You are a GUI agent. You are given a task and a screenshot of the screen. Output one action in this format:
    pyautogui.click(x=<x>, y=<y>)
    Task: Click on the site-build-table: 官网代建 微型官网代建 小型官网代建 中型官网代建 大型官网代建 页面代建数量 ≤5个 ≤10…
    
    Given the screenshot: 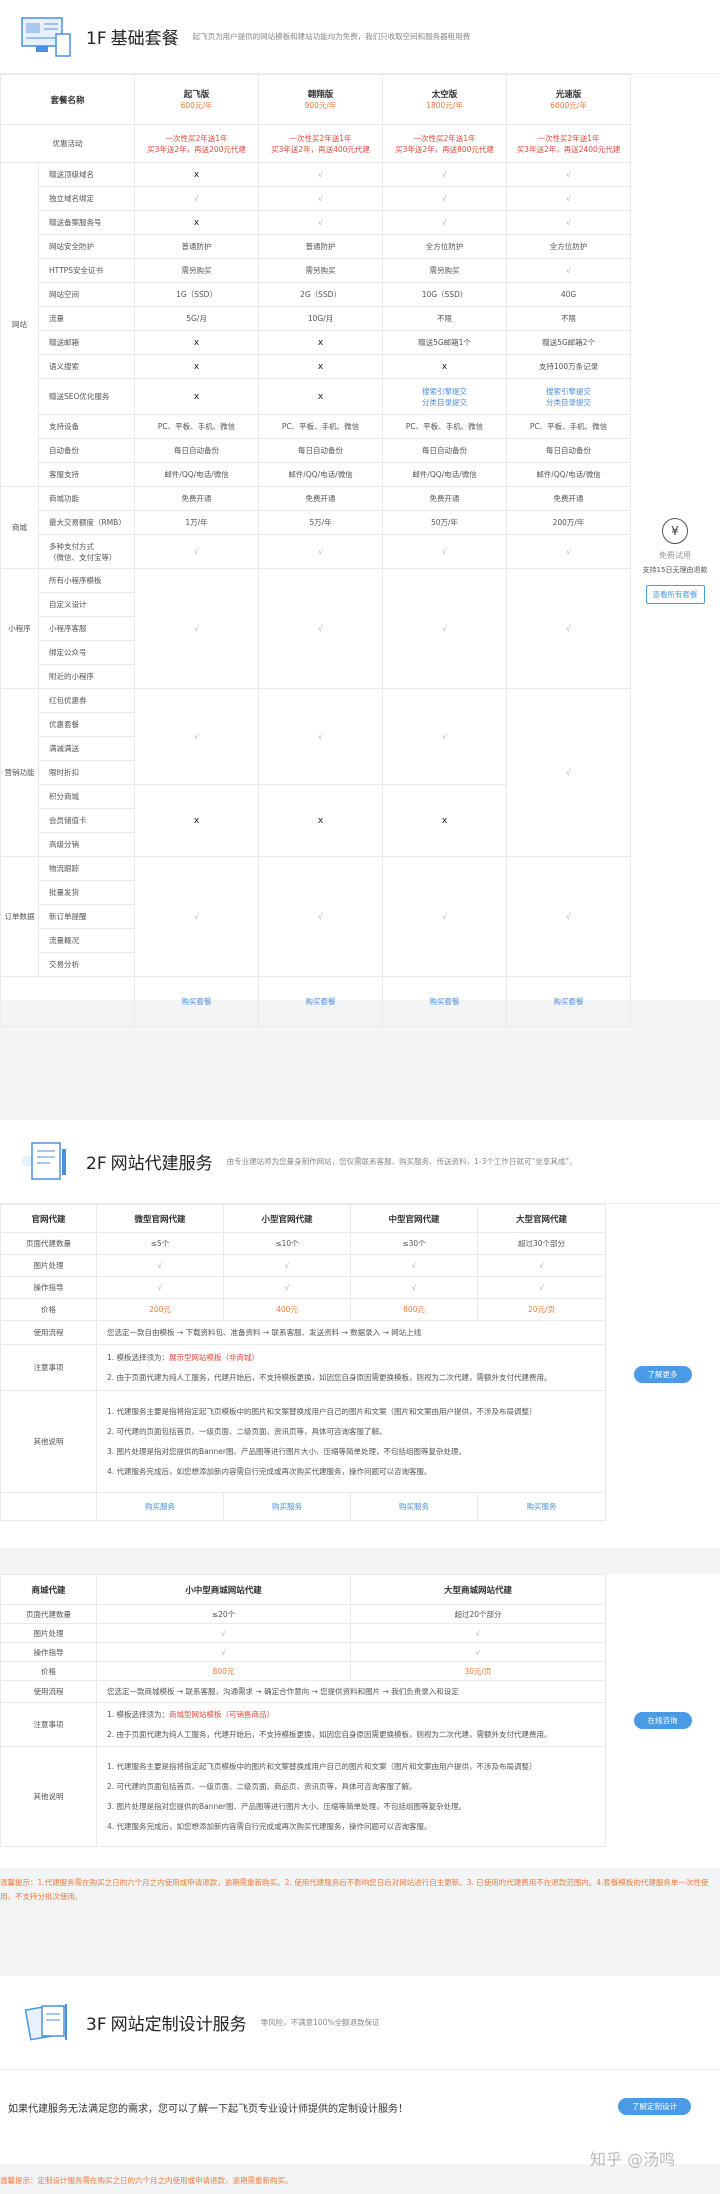 What is the action you would take?
    pyautogui.click(x=303, y=1362)
    